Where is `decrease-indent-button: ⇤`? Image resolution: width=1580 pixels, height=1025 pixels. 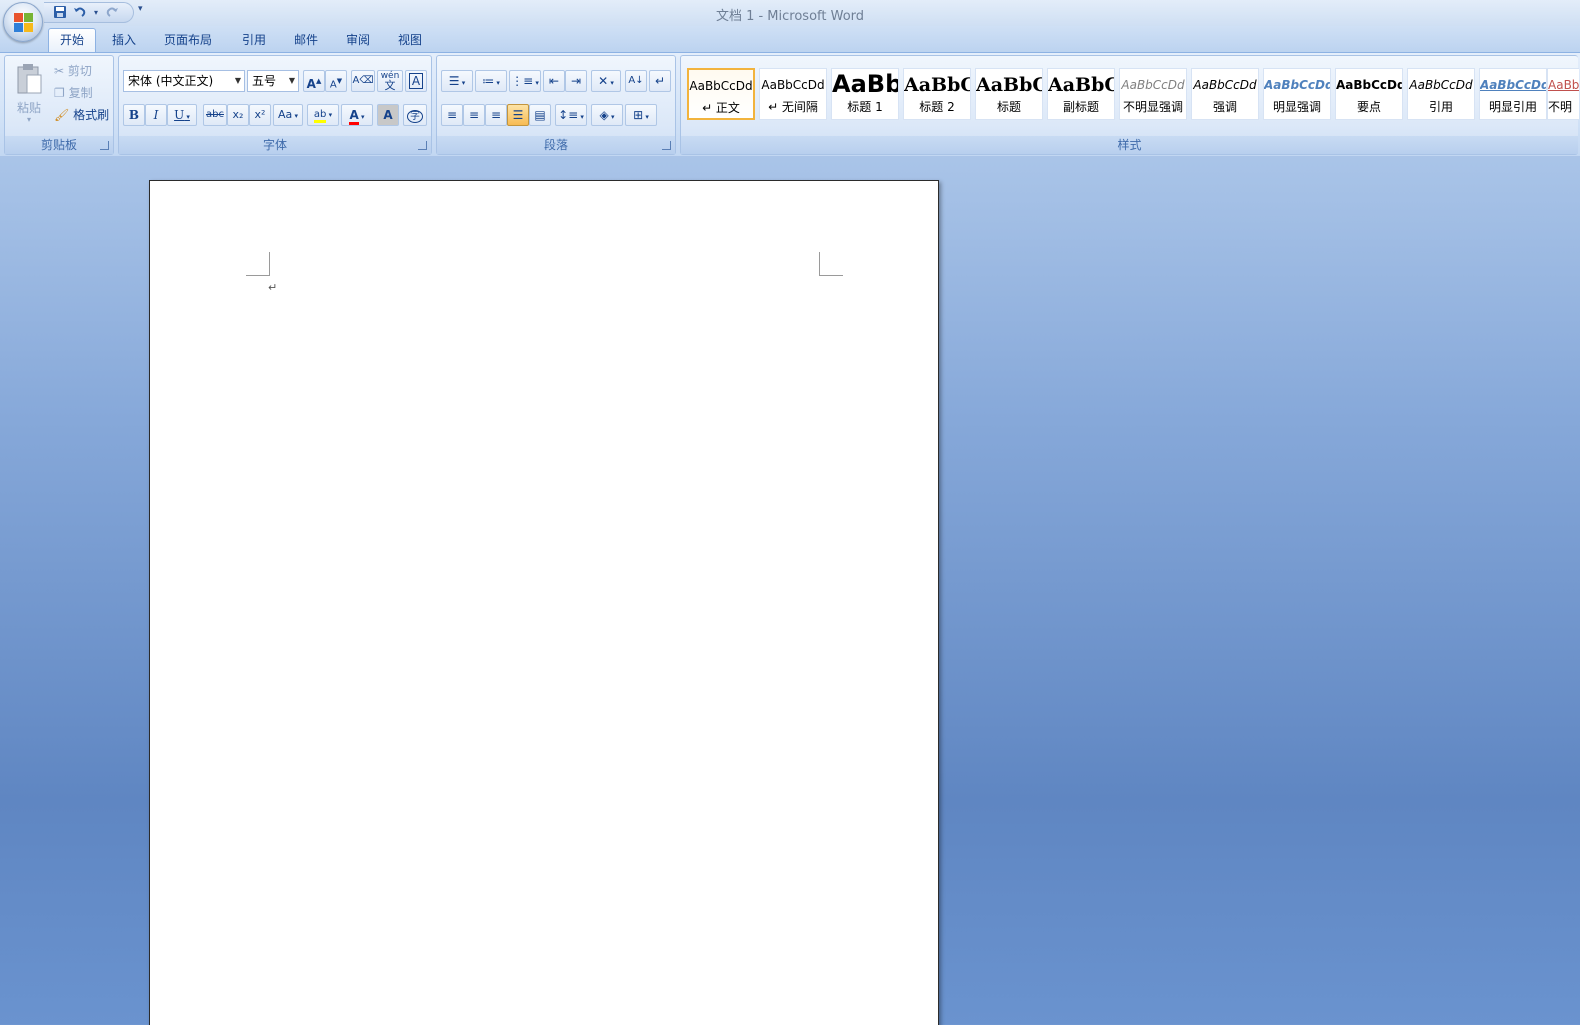 decrease-indent-button: ⇤ is located at coordinates (554, 81).